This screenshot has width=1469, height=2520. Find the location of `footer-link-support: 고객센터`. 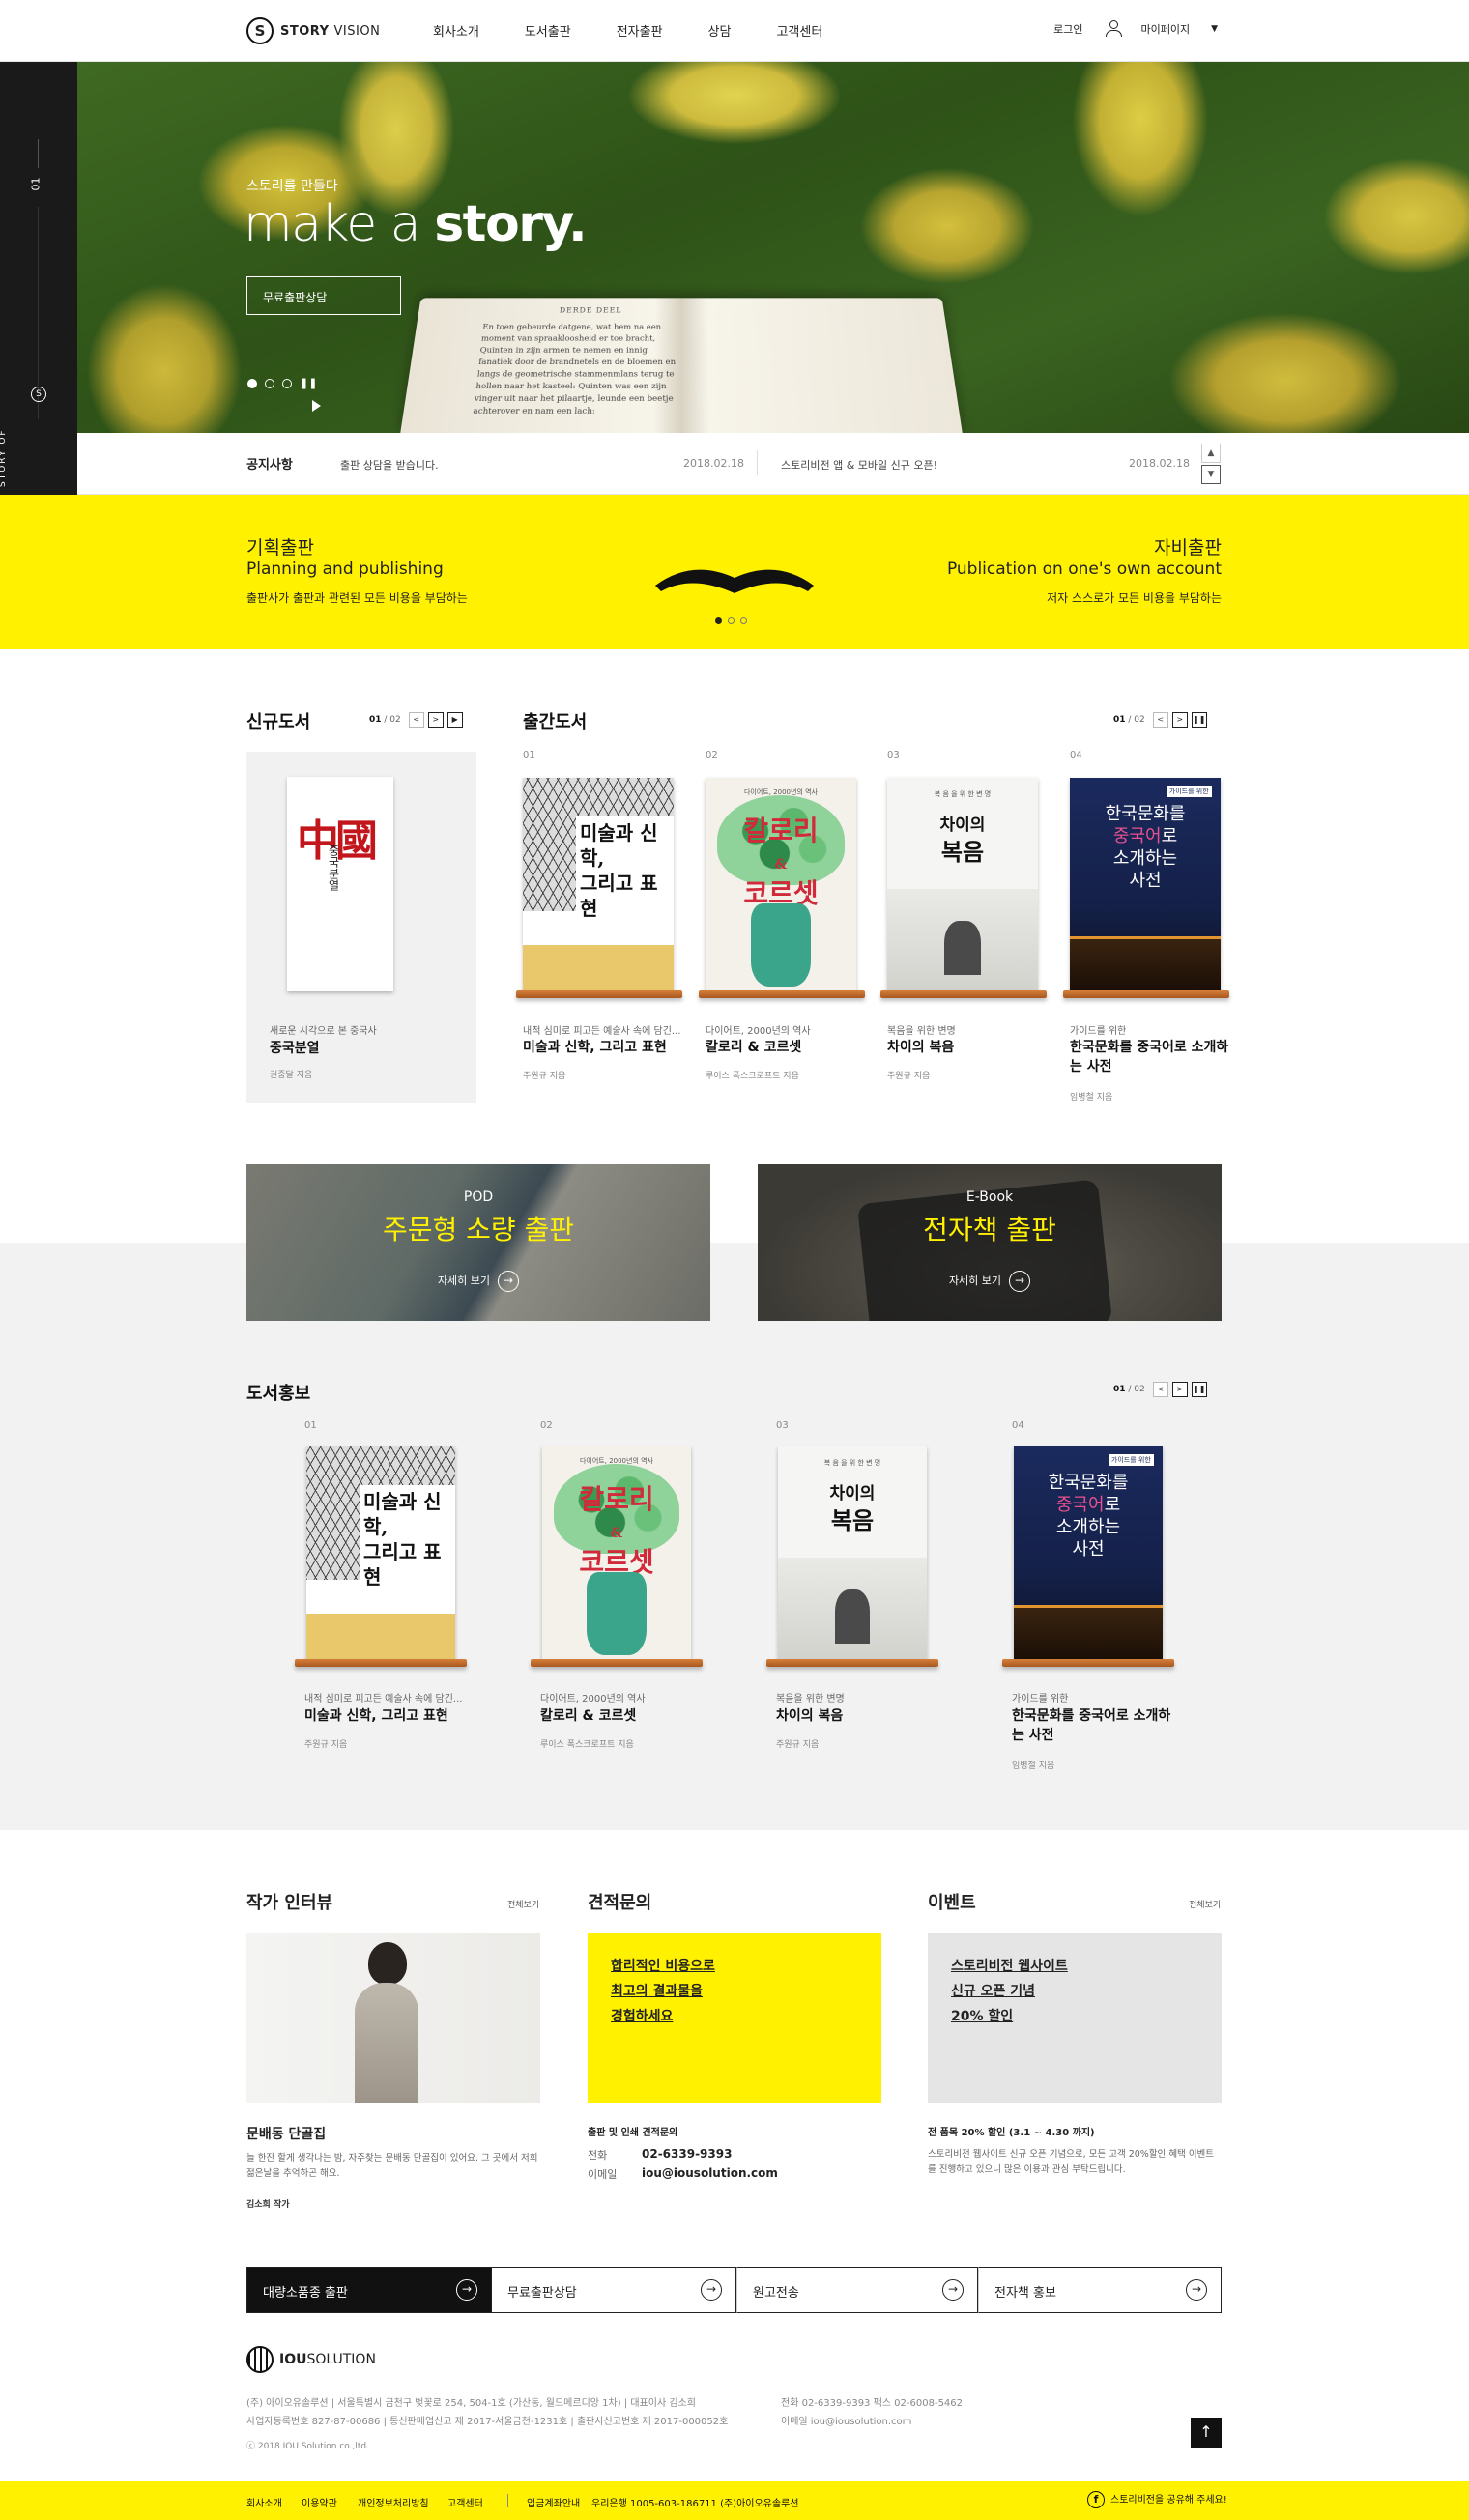

footer-link-support: 고객센터 is located at coordinates (465, 2502).